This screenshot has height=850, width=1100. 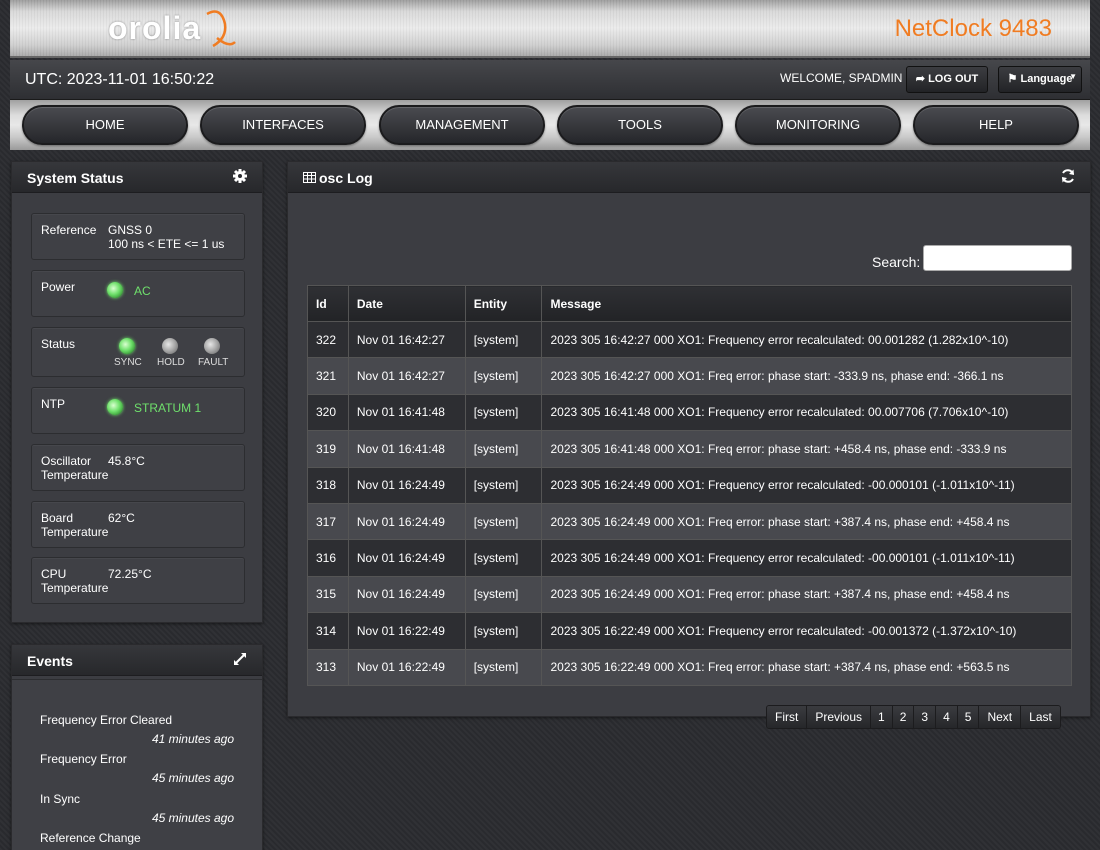 I want to click on pagination-page-2: 2, so click(x=903, y=717).